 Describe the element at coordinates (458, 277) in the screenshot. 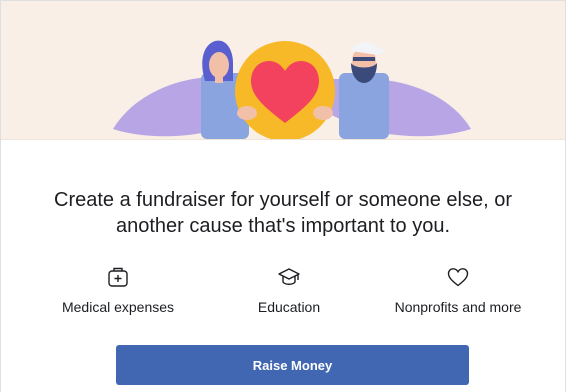

I see `heart-outline-icon` at that location.